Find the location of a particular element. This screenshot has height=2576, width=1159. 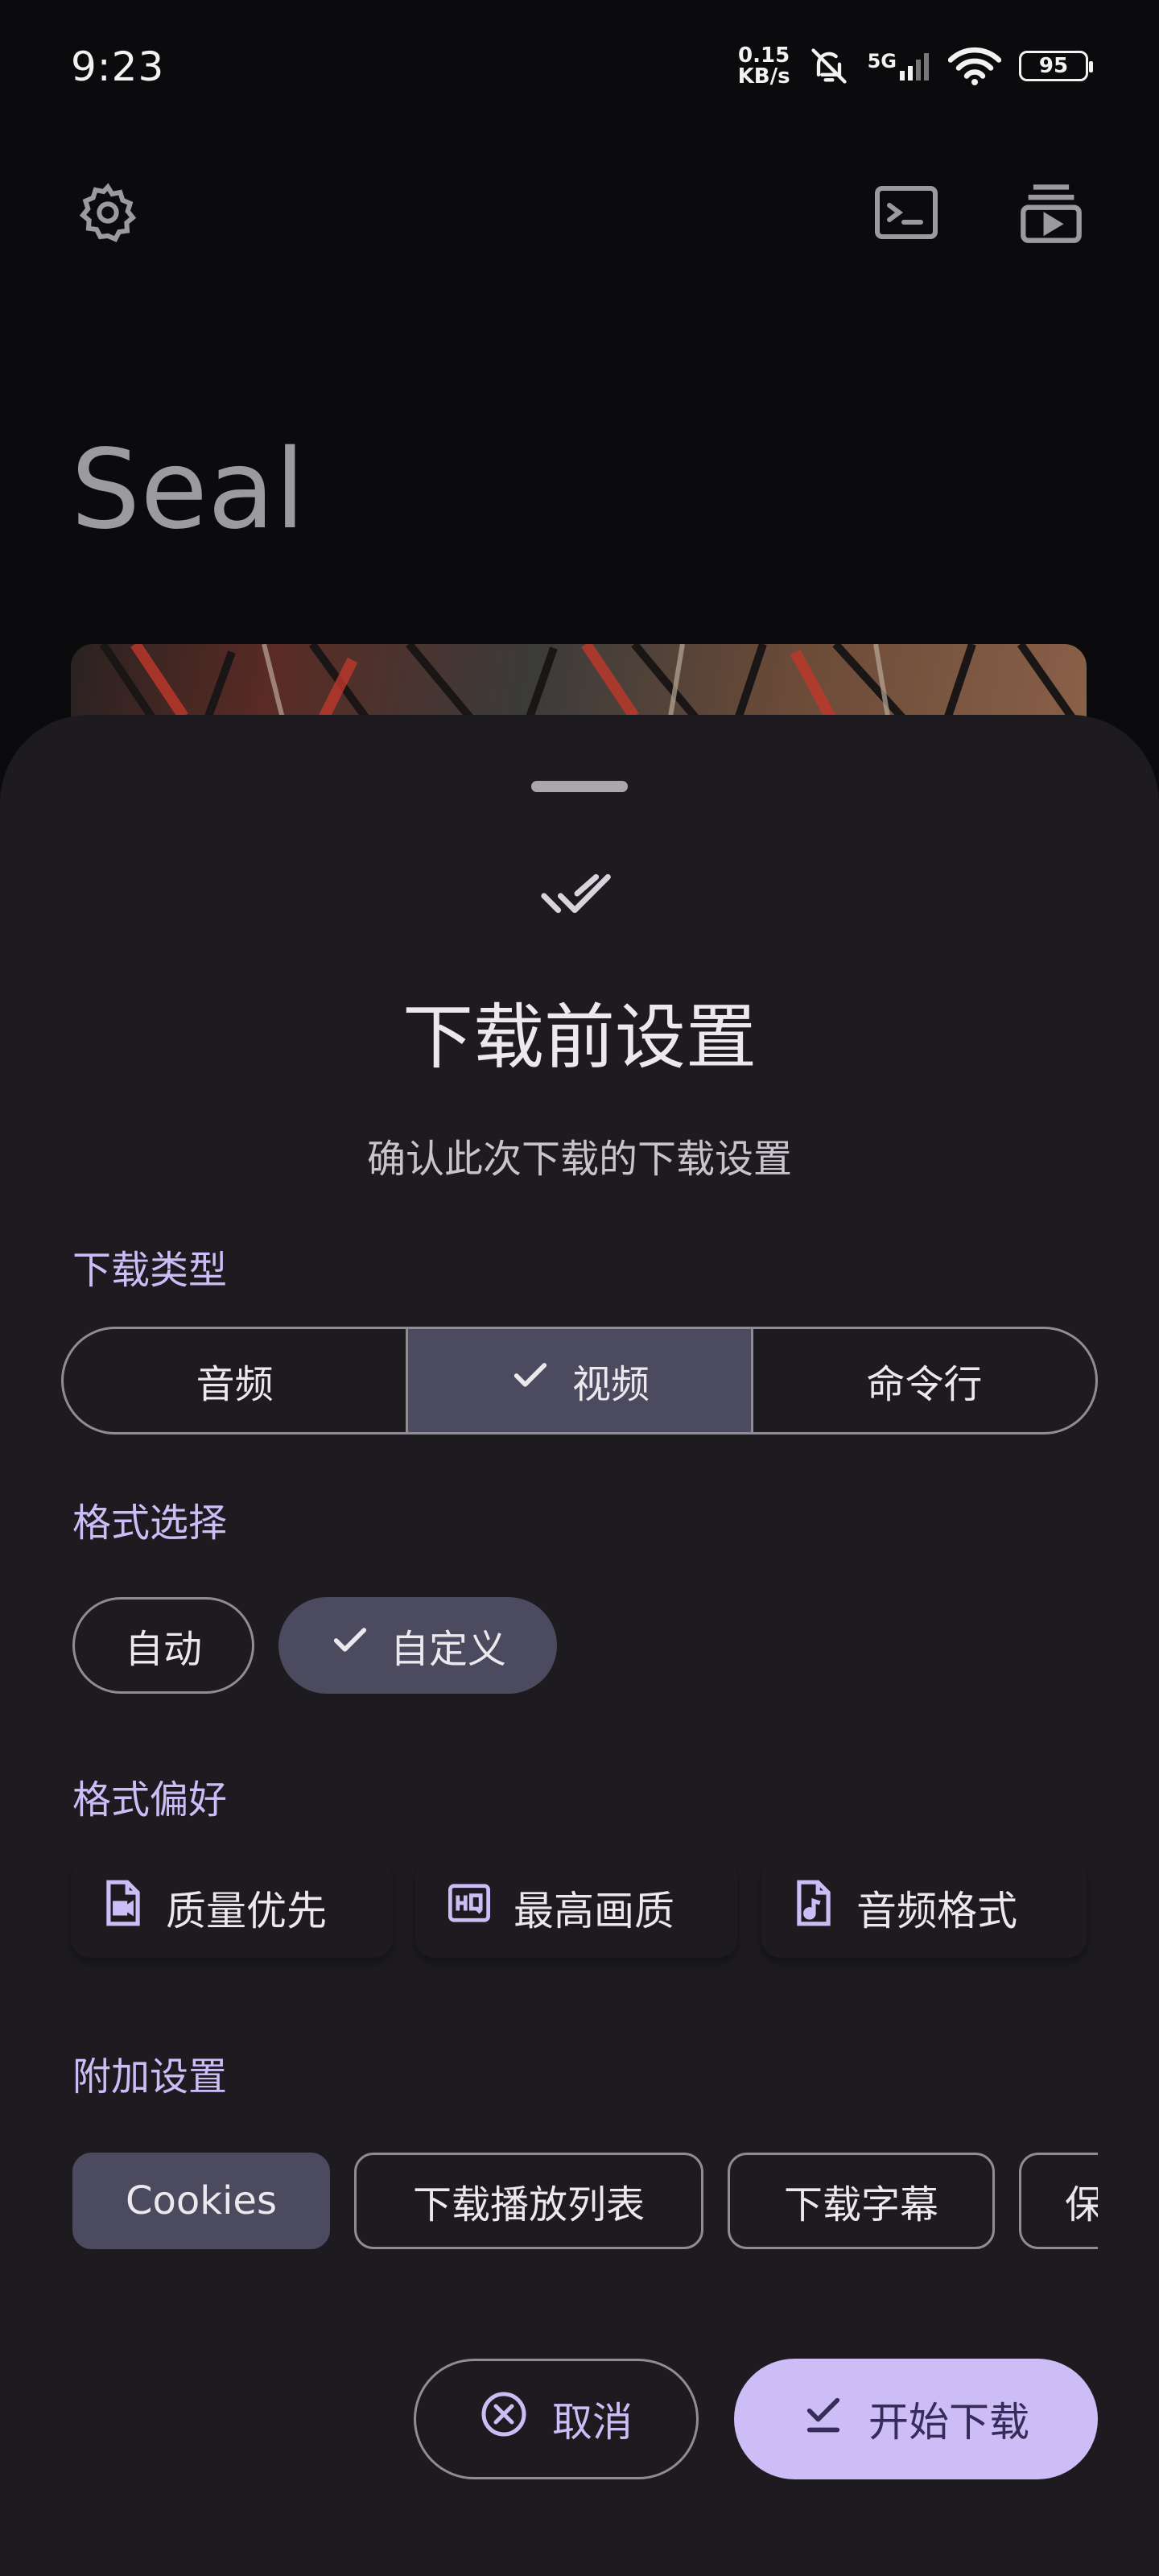

net-speed: 0.15 KB/s is located at coordinates (764, 66).